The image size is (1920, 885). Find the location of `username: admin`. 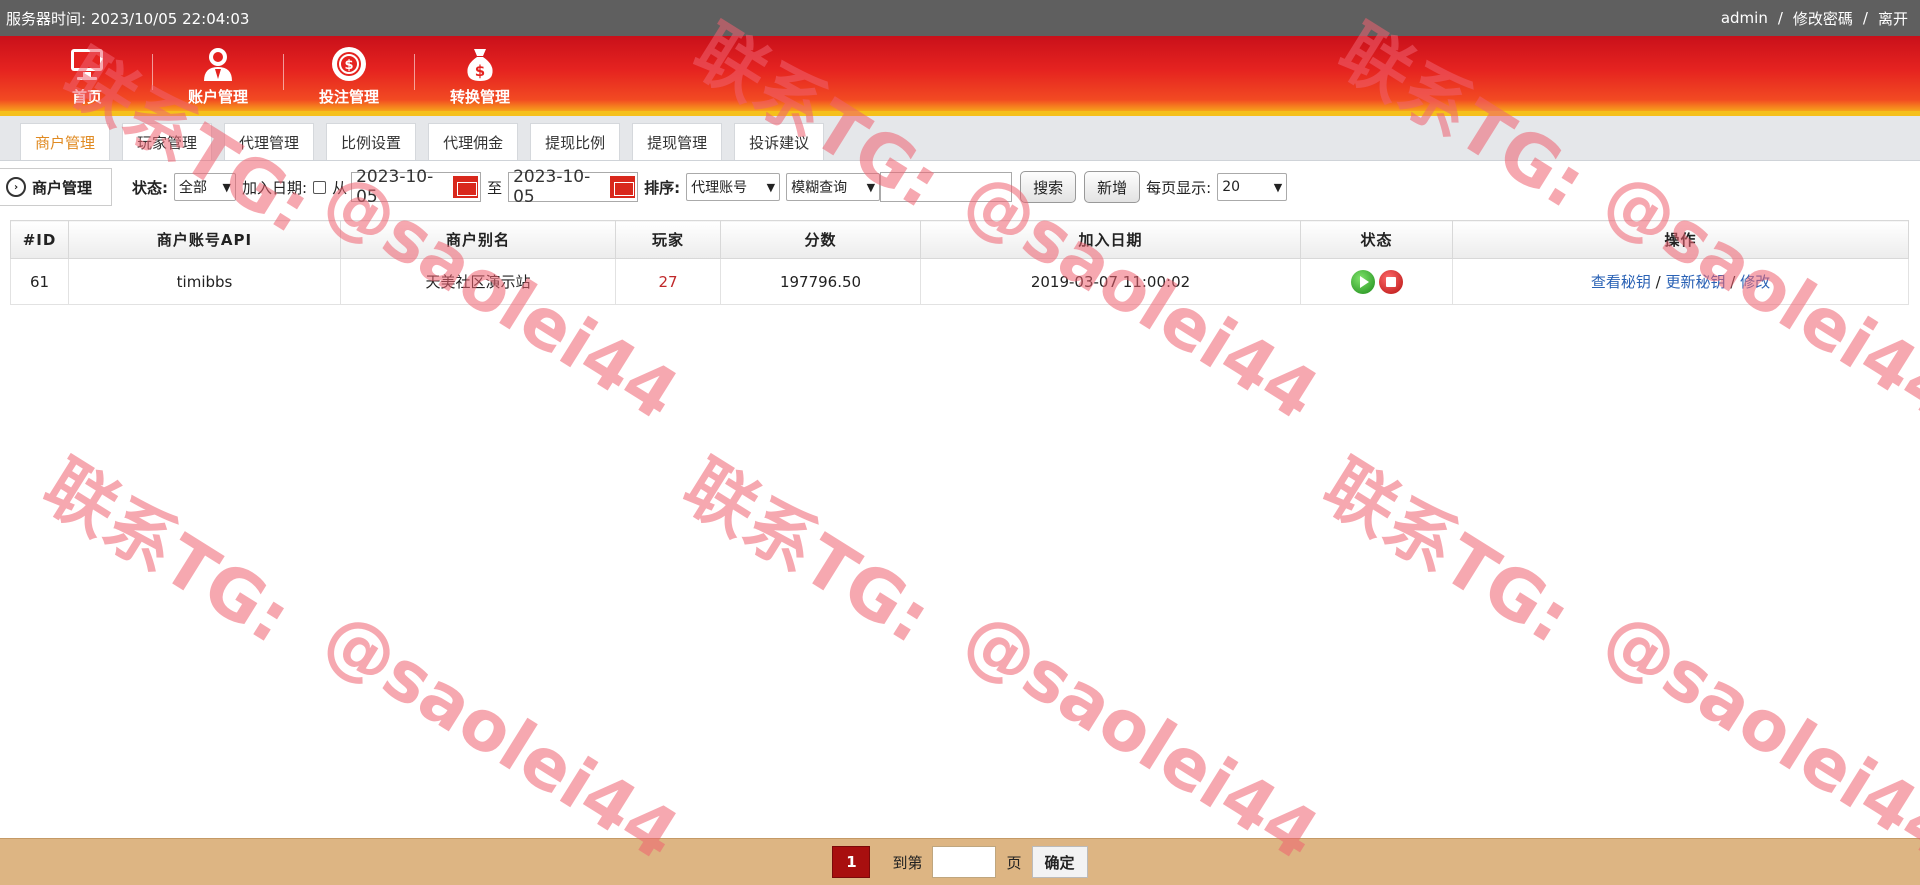

username: admin is located at coordinates (1744, 18).